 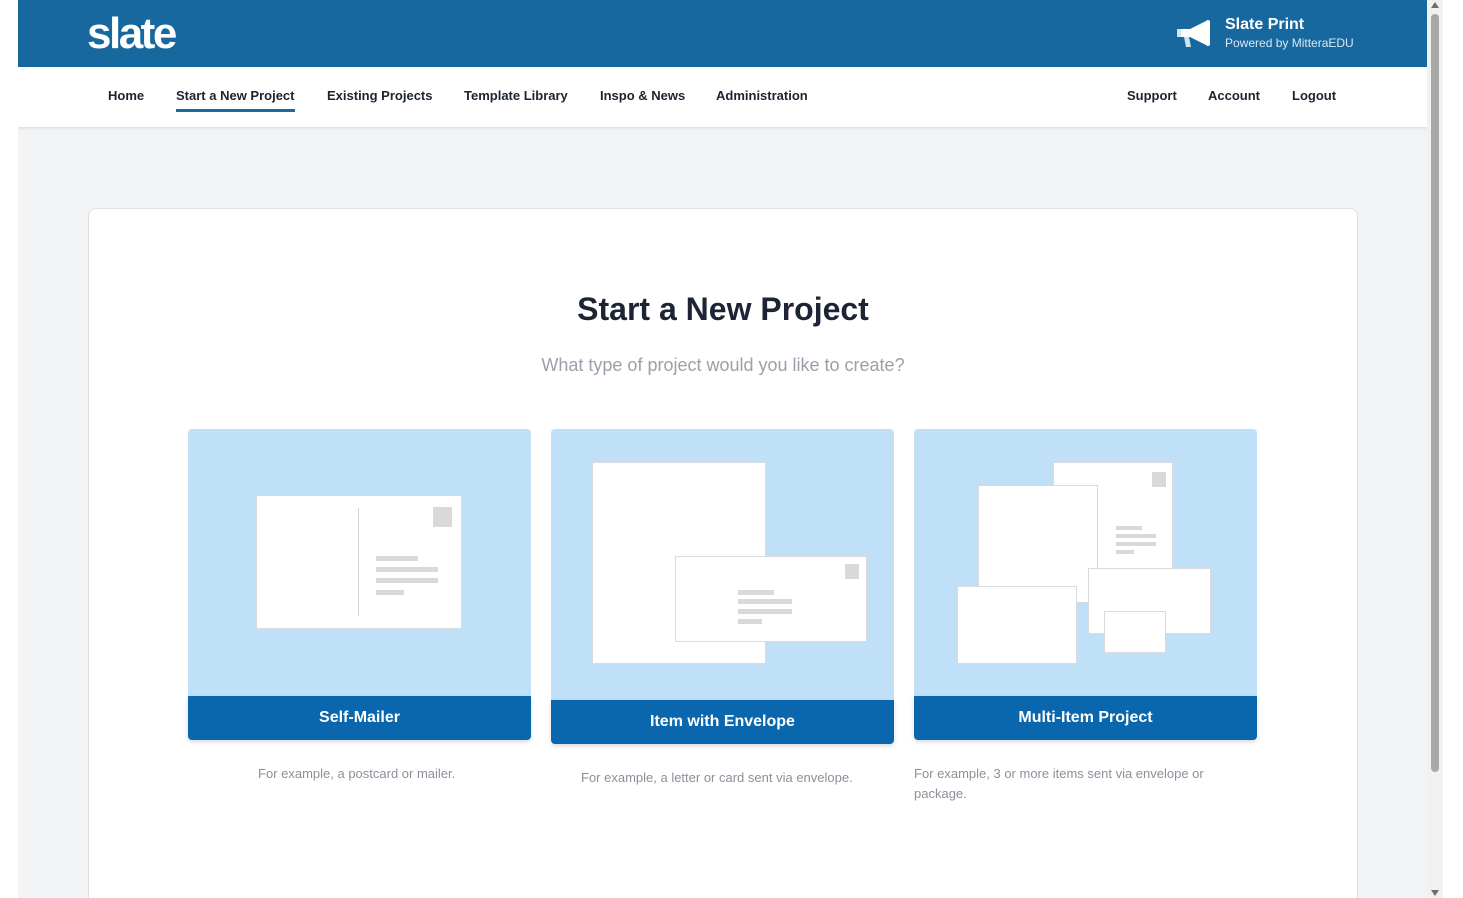 What do you see at coordinates (1289, 43) in the screenshot?
I see `brand-subtitle: Powered by MitteraEDU` at bounding box center [1289, 43].